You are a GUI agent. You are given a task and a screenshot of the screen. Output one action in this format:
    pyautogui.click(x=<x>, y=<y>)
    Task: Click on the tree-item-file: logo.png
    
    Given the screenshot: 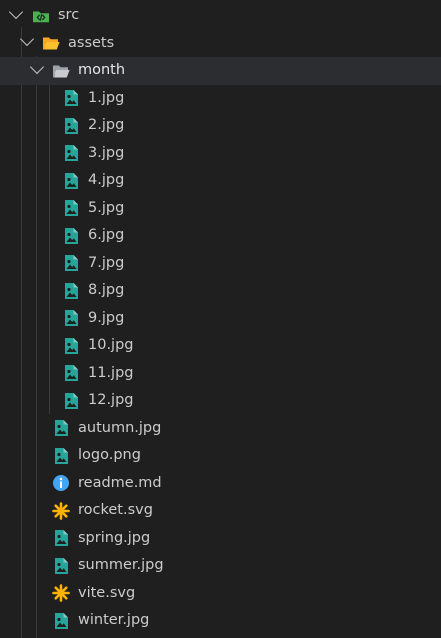 What is the action you would take?
    pyautogui.click(x=220, y=456)
    